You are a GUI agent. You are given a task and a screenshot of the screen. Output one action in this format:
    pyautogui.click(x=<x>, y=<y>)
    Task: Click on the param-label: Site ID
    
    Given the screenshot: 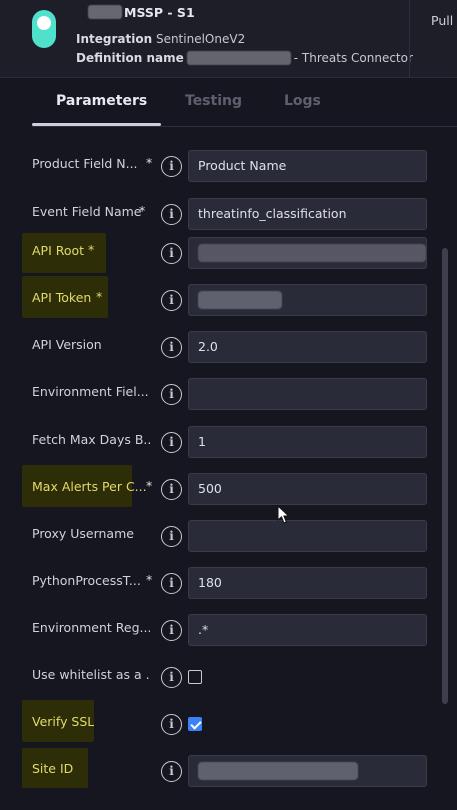 What is the action you would take?
    pyautogui.click(x=53, y=768)
    